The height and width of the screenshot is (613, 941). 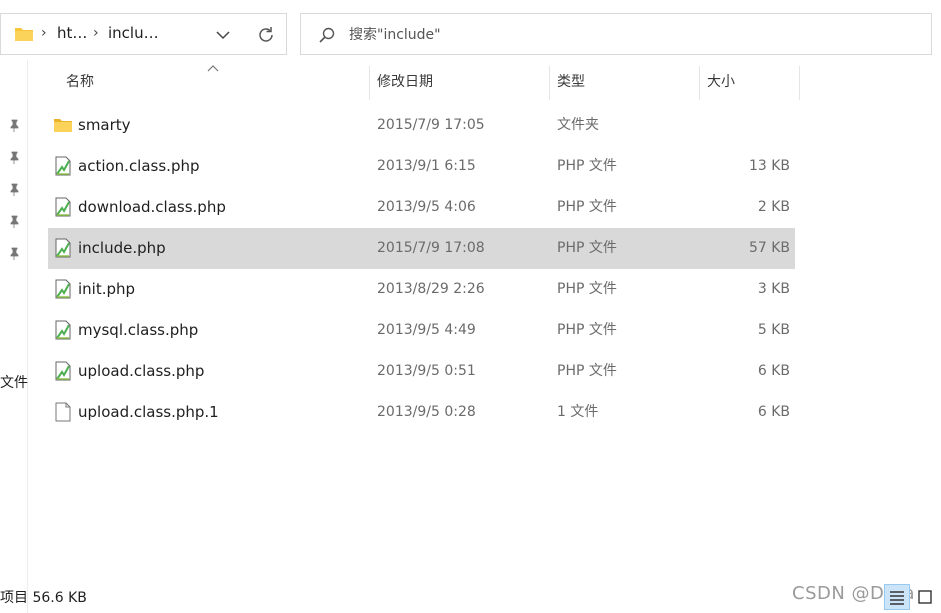 I want to click on file-date: 2015/7/9 17:05, so click(x=431, y=125).